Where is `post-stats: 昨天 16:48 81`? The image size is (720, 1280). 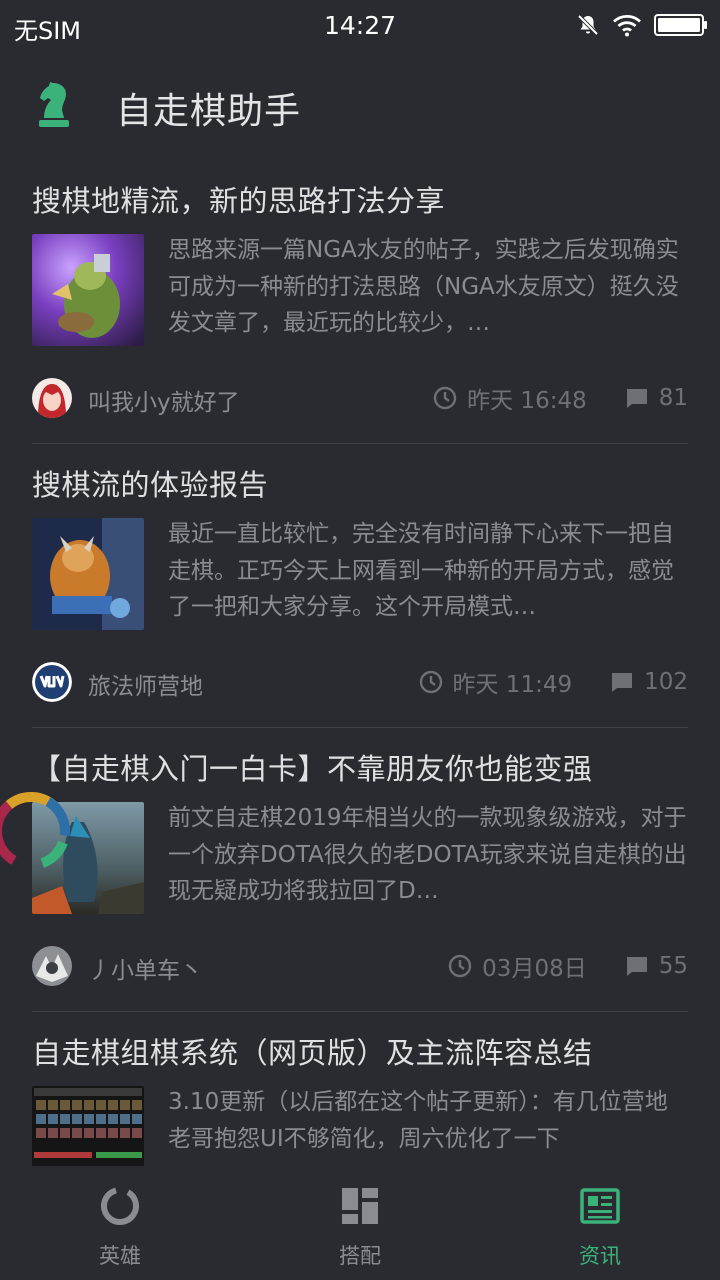
post-stats: 昨天 16:48 81 is located at coordinates (560, 398).